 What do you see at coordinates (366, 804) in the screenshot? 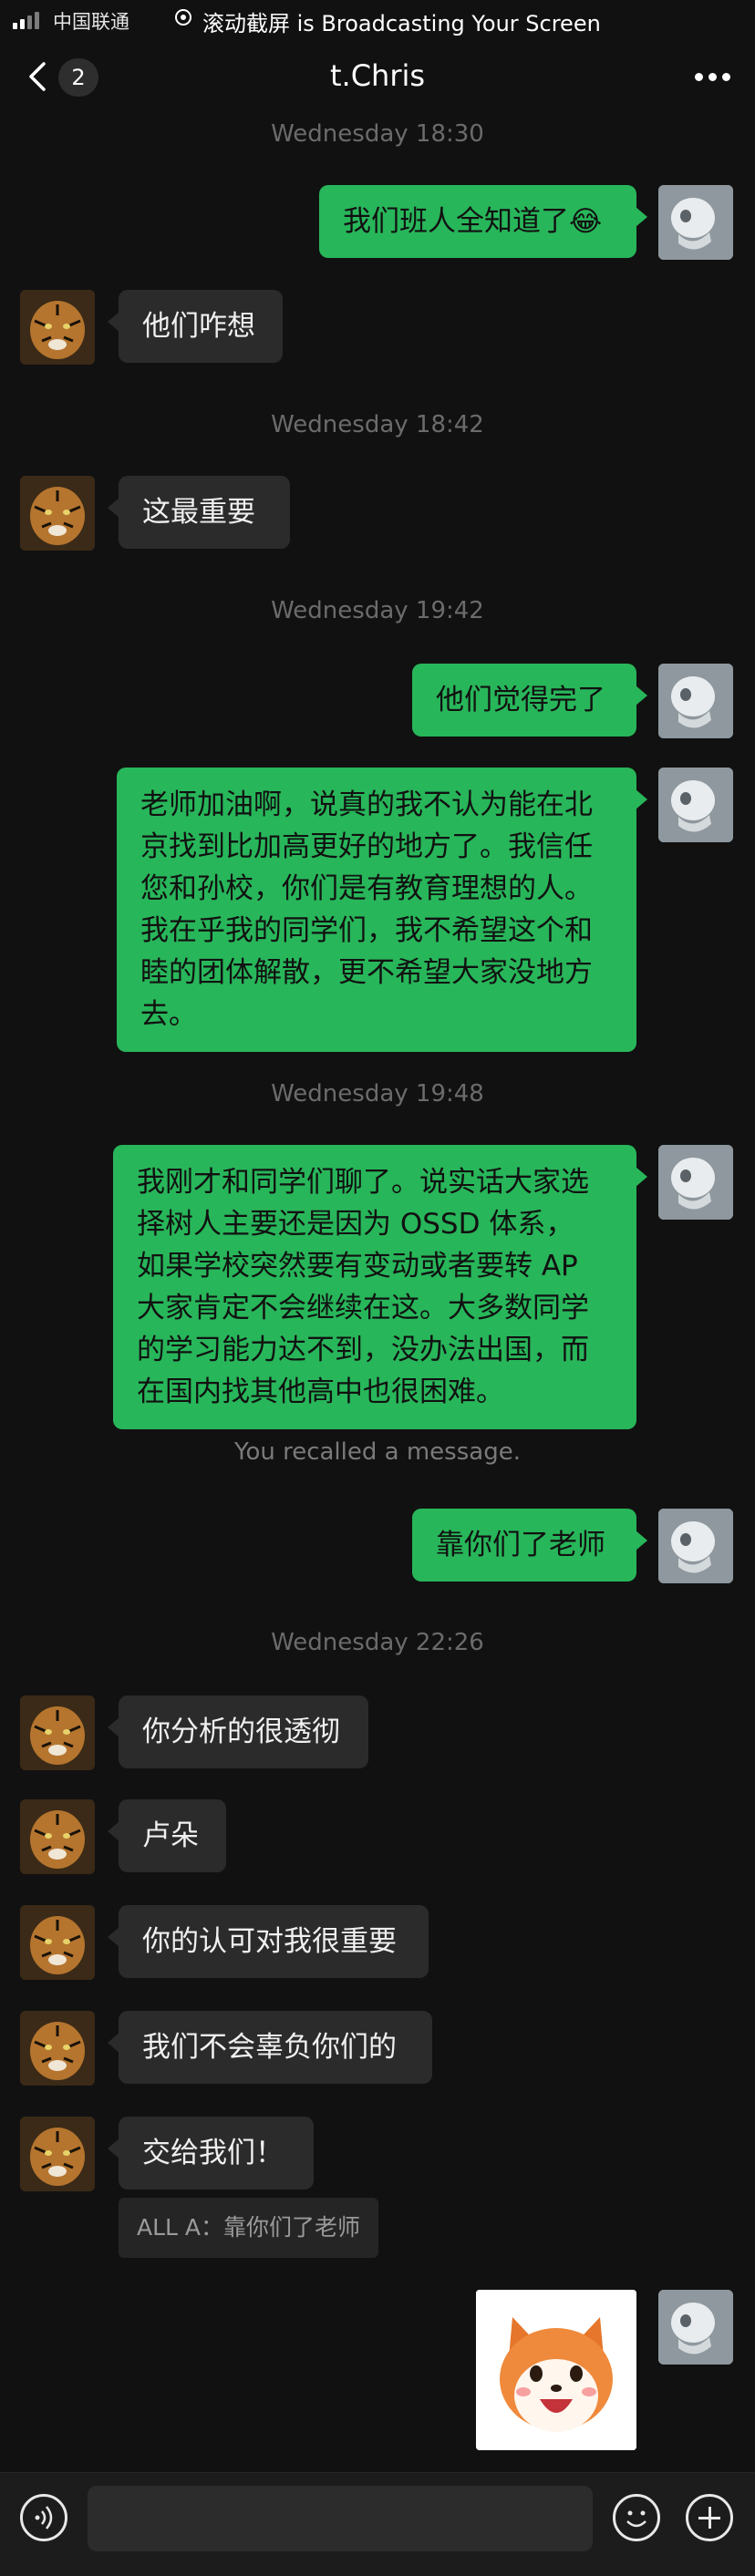
I see `message-line: 老师加油啊，说真的我不认为能在北` at bounding box center [366, 804].